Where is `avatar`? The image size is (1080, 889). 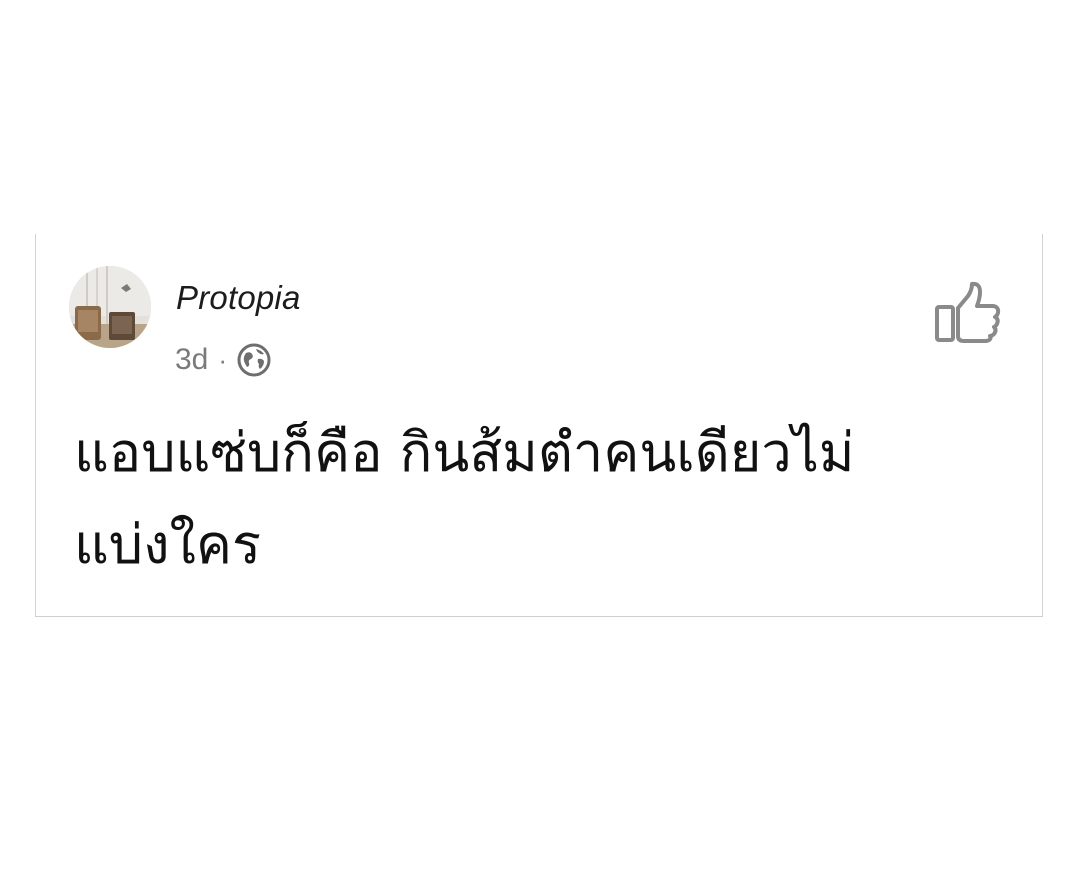 avatar is located at coordinates (110, 307).